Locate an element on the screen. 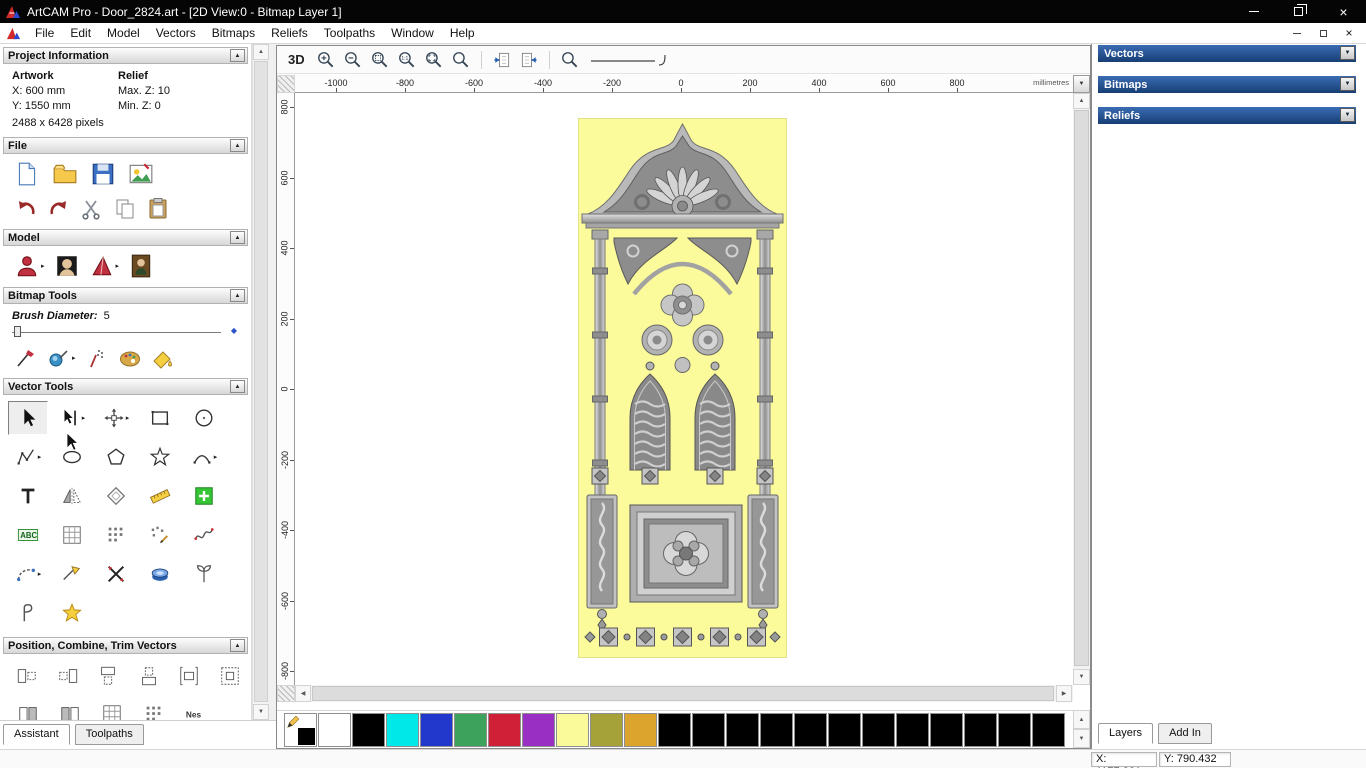 The image size is (1366, 768). panel-header-vectors: Vectors ▼ is located at coordinates (1227, 53).